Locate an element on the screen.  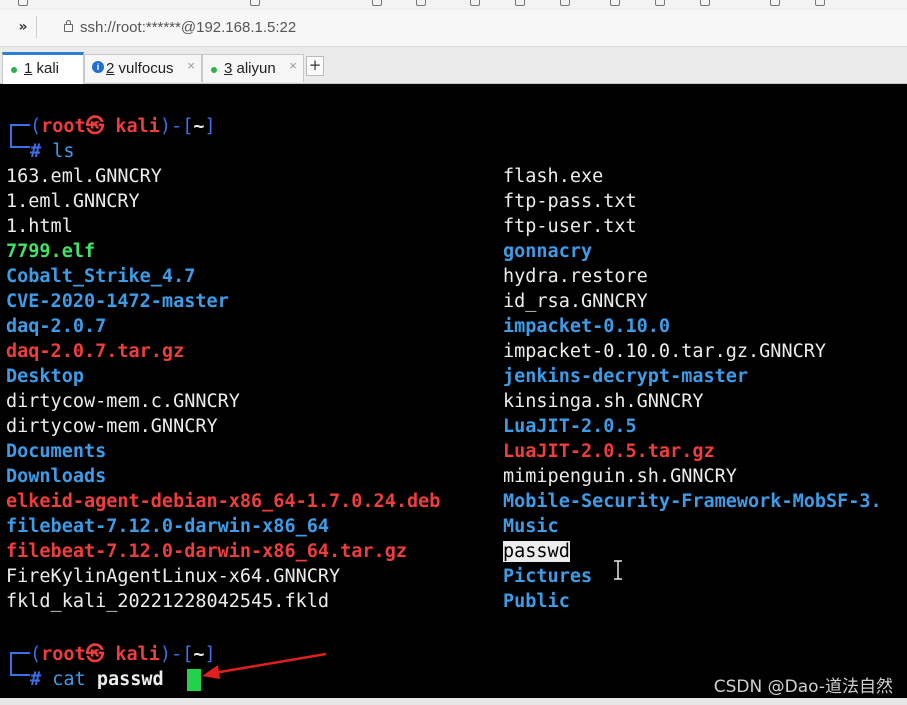
tab-label: vulfocus is located at coordinates (144, 68).